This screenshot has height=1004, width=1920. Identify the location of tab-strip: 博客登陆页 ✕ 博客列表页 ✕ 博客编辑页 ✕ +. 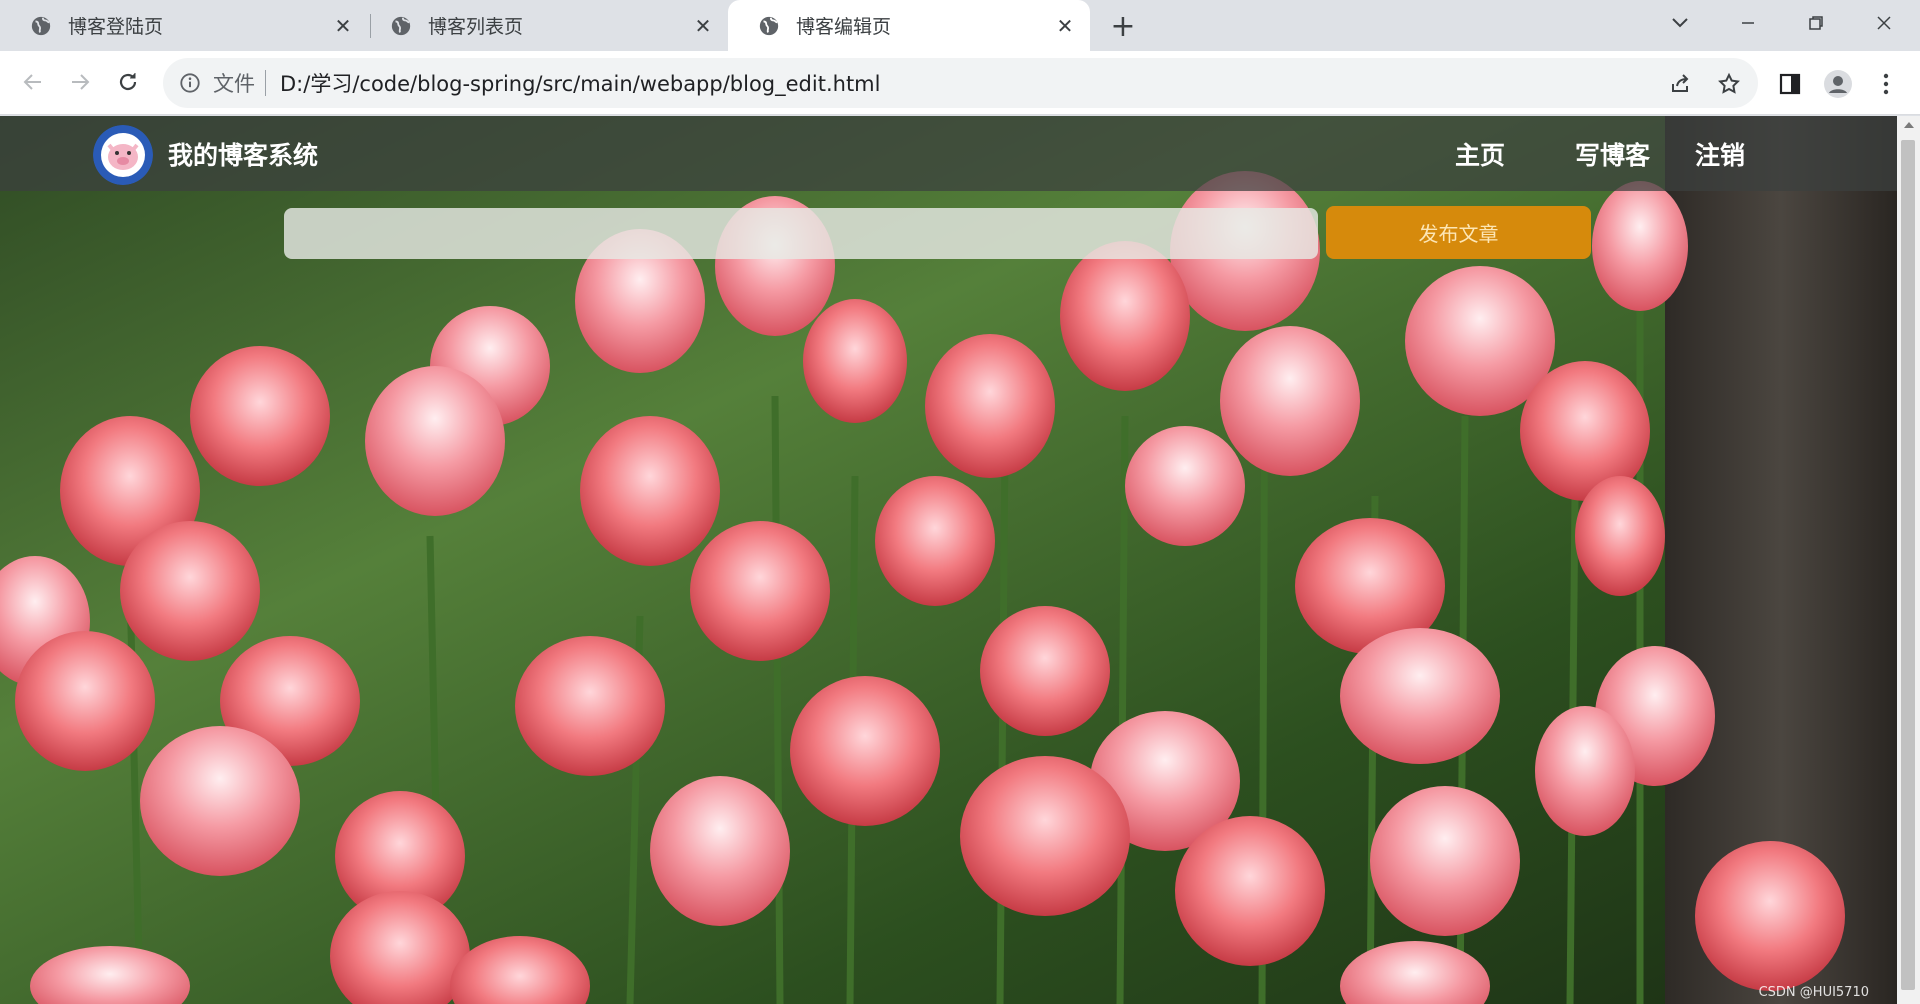
(960, 25).